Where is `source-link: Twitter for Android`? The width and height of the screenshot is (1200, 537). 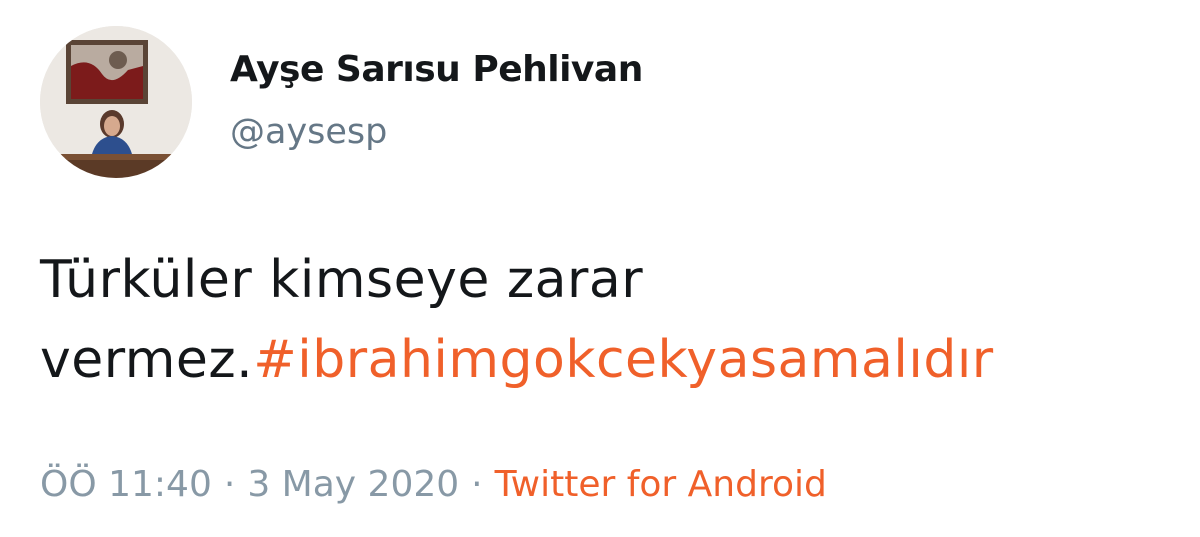
source-link: Twitter for Android is located at coordinates (661, 484).